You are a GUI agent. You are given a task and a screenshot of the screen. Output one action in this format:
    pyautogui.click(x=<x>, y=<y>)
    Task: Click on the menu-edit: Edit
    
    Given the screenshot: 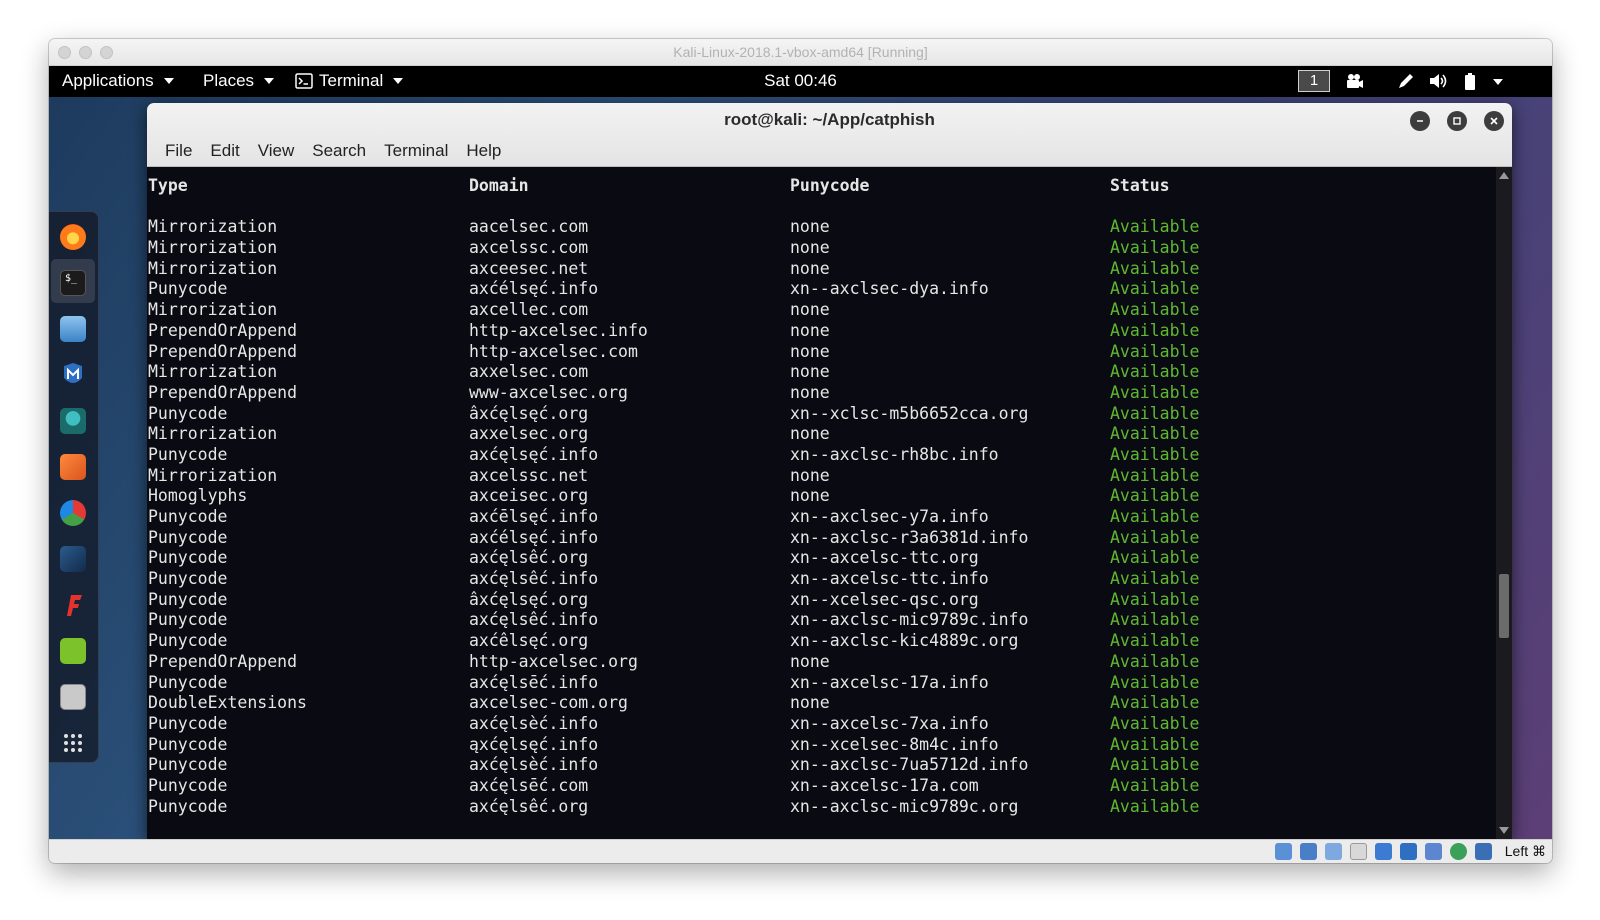 What is the action you would take?
    pyautogui.click(x=224, y=151)
    